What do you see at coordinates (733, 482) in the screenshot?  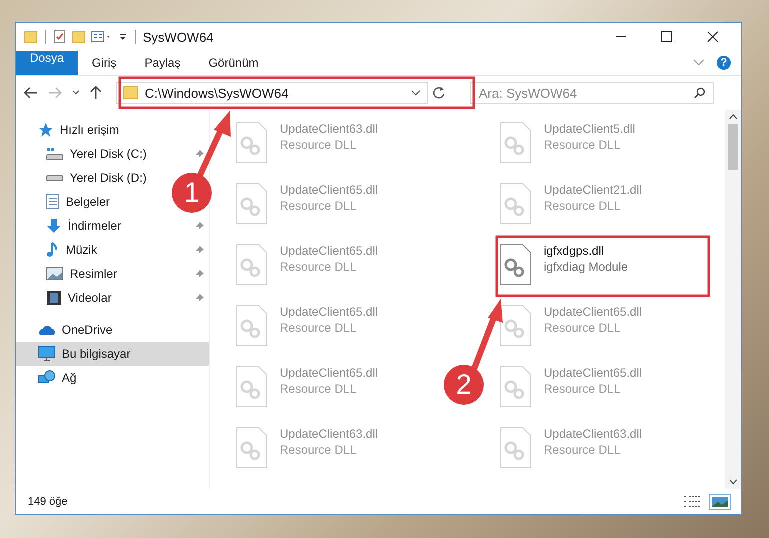 I see `scroll-down-icon` at bounding box center [733, 482].